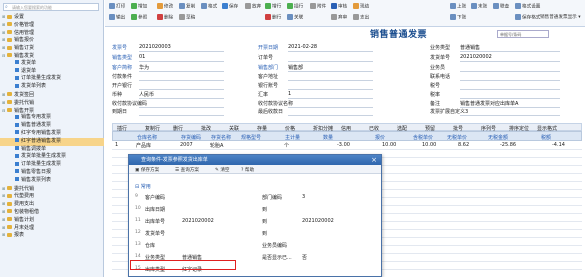  Describe the element at coordinates (347, 149) in the screenshot. I see `grid-line` at that location.